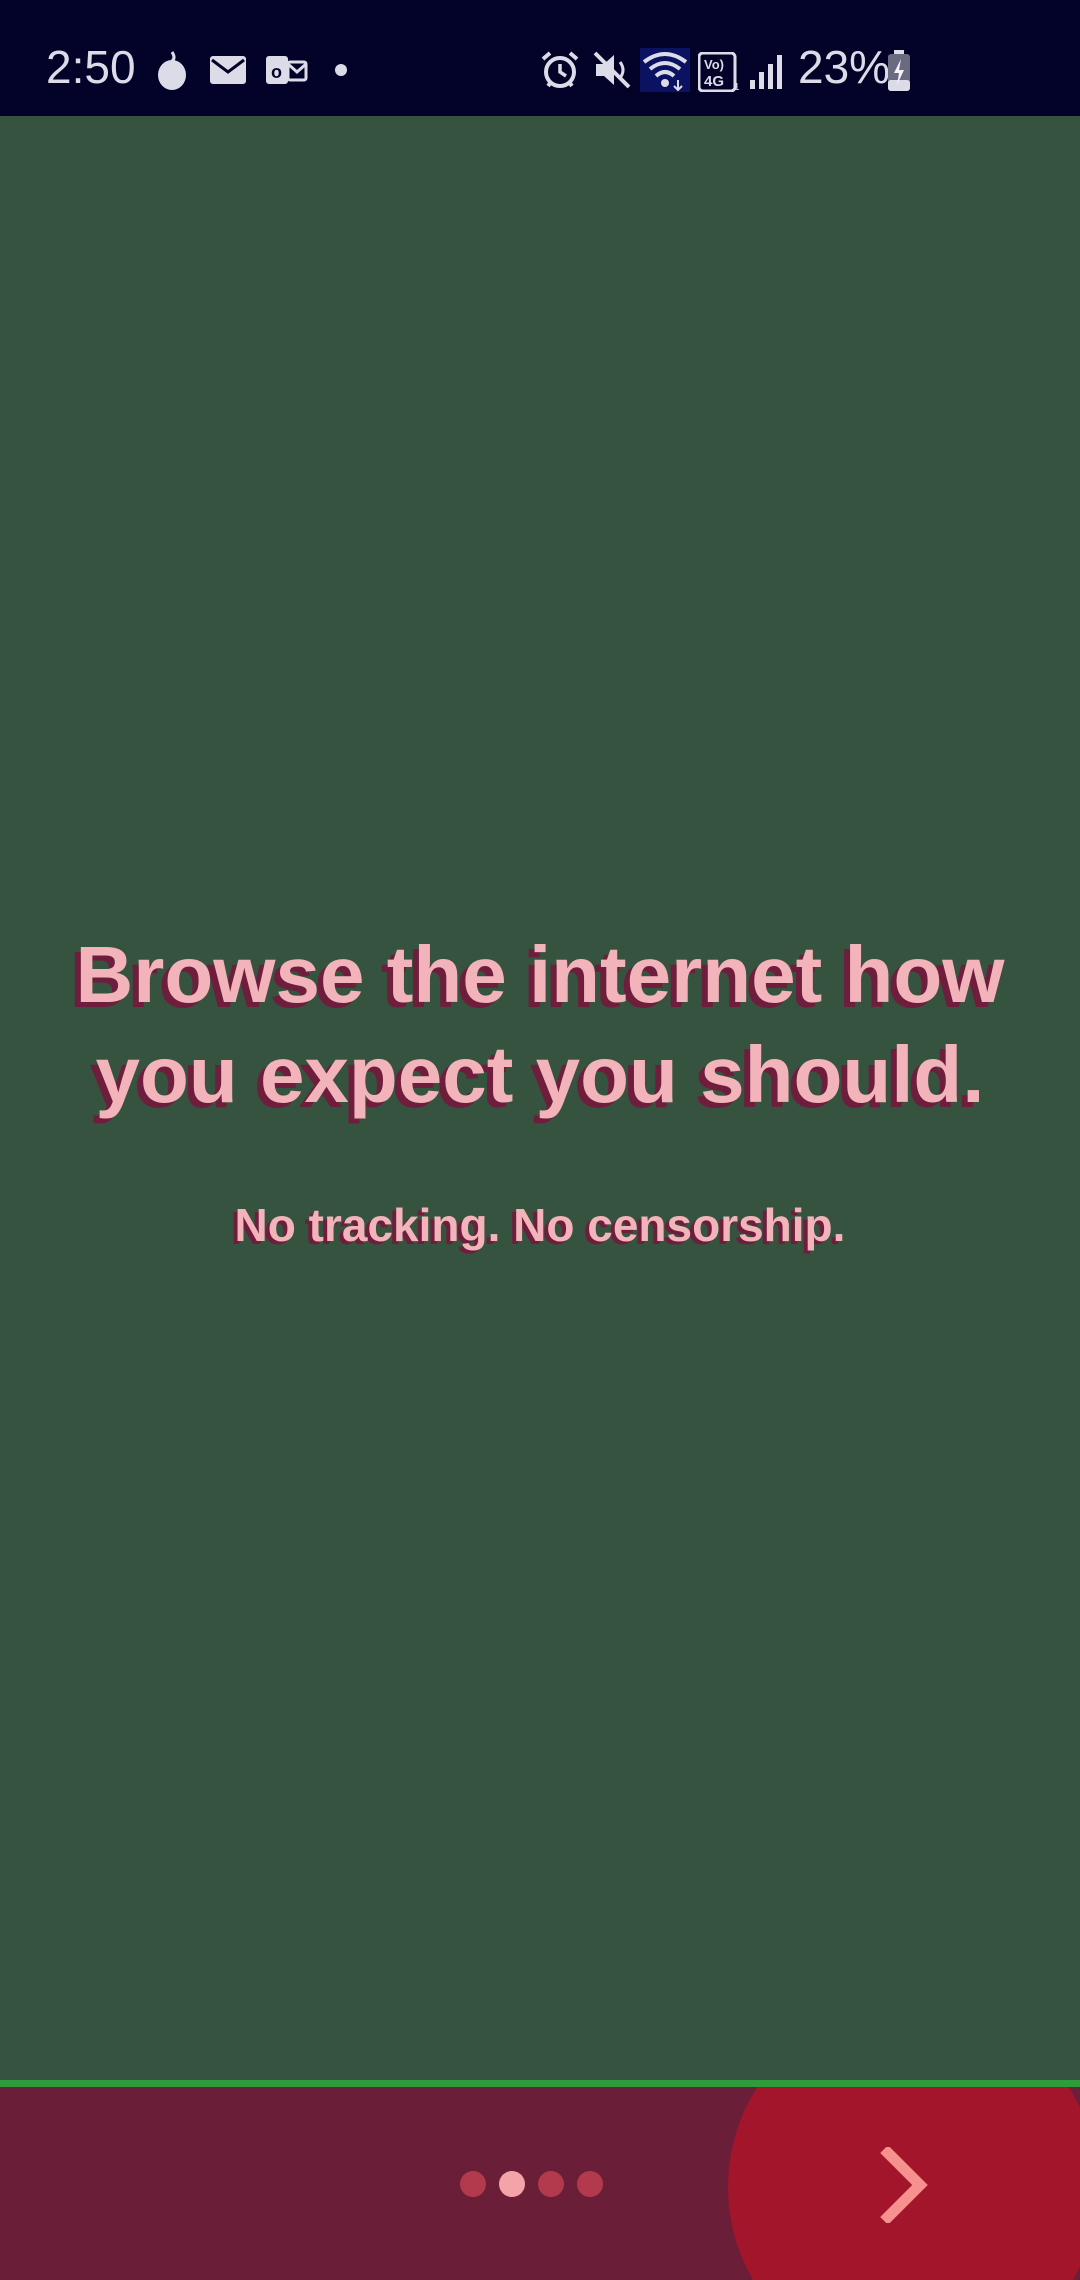 The height and width of the screenshot is (2280, 1080). I want to click on bottom-divider, so click(540, 2083).